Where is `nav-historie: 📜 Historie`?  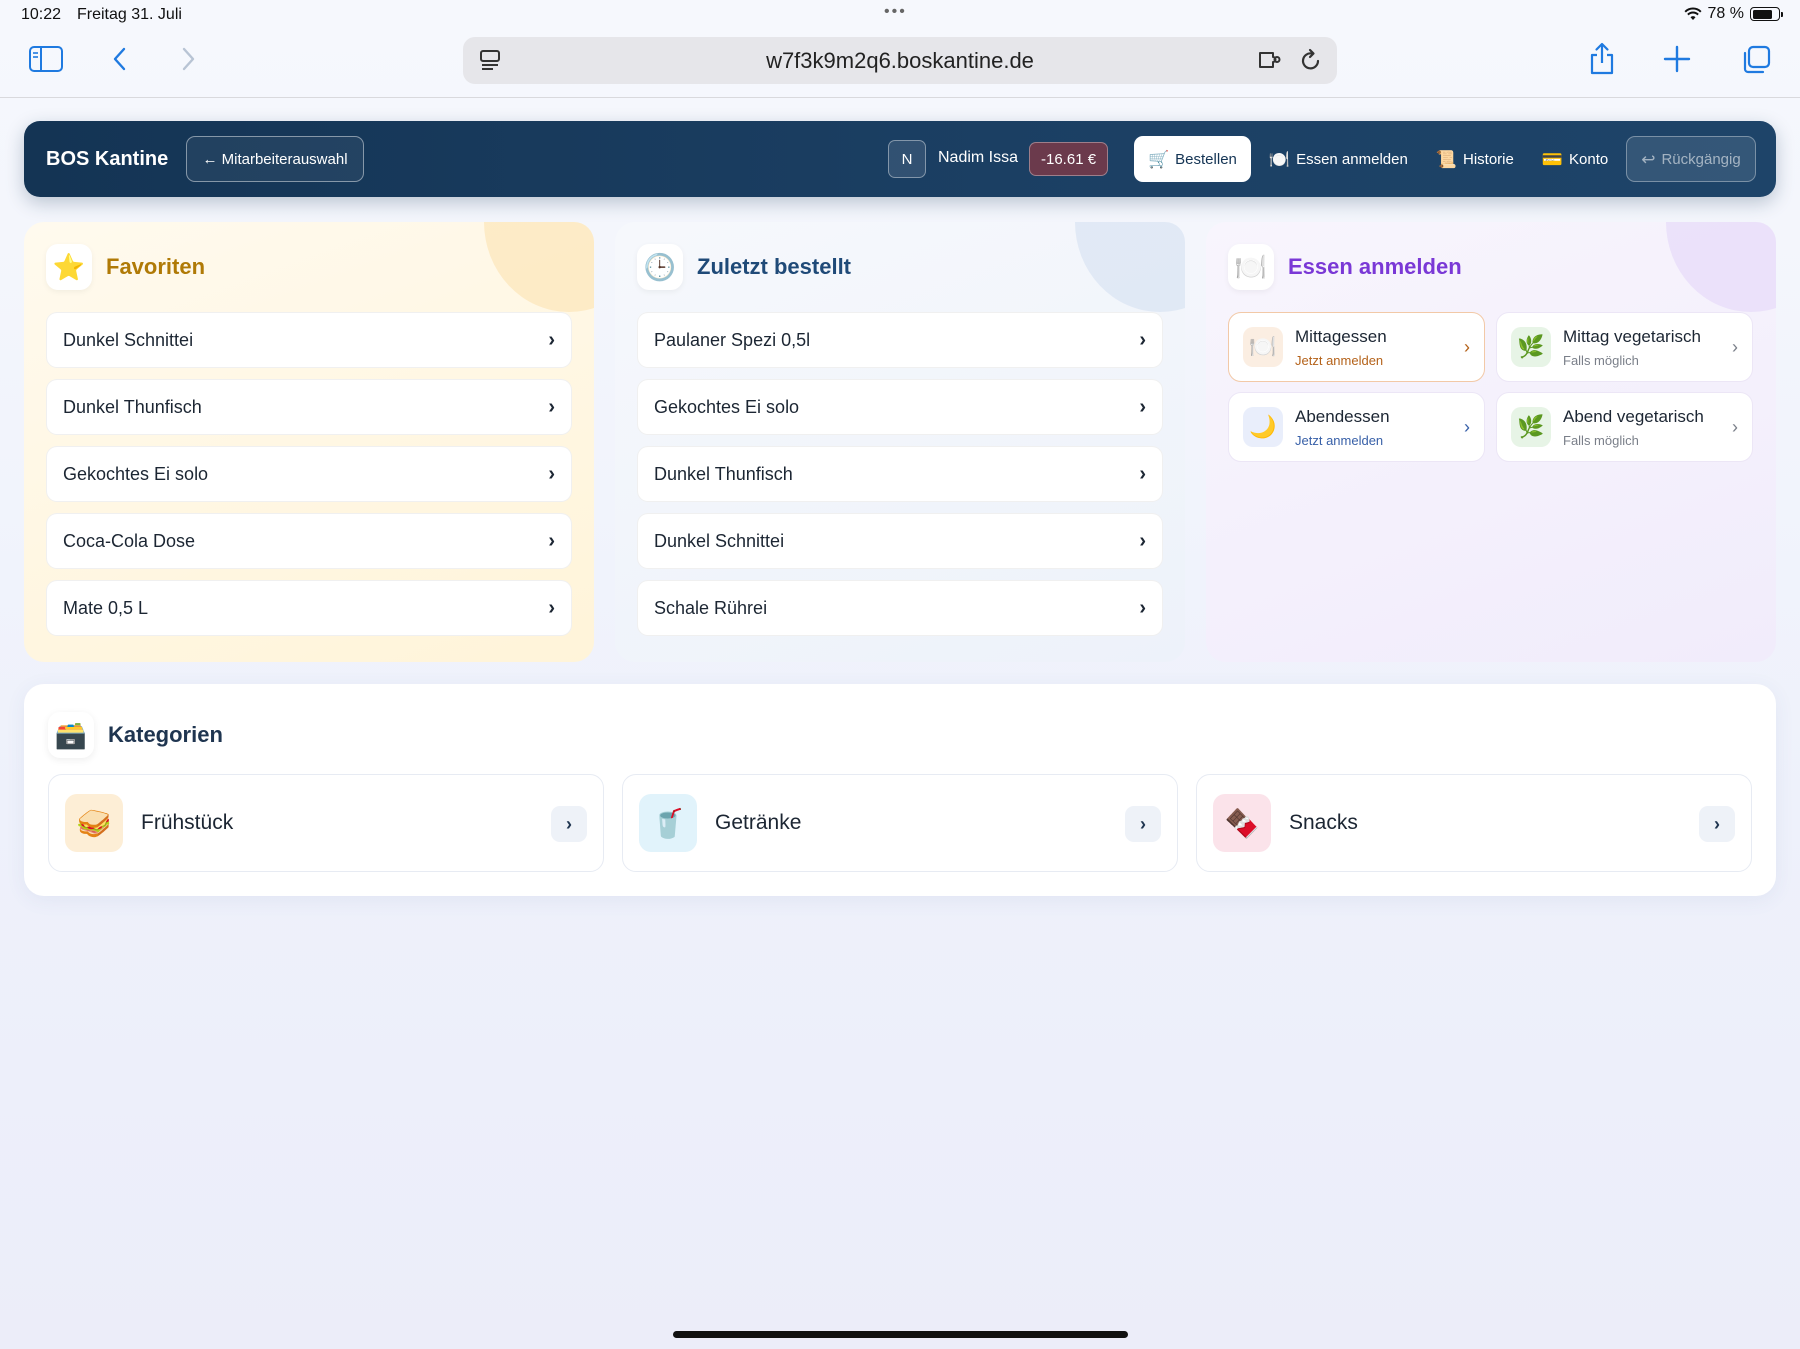 nav-historie: 📜 Historie is located at coordinates (1475, 159).